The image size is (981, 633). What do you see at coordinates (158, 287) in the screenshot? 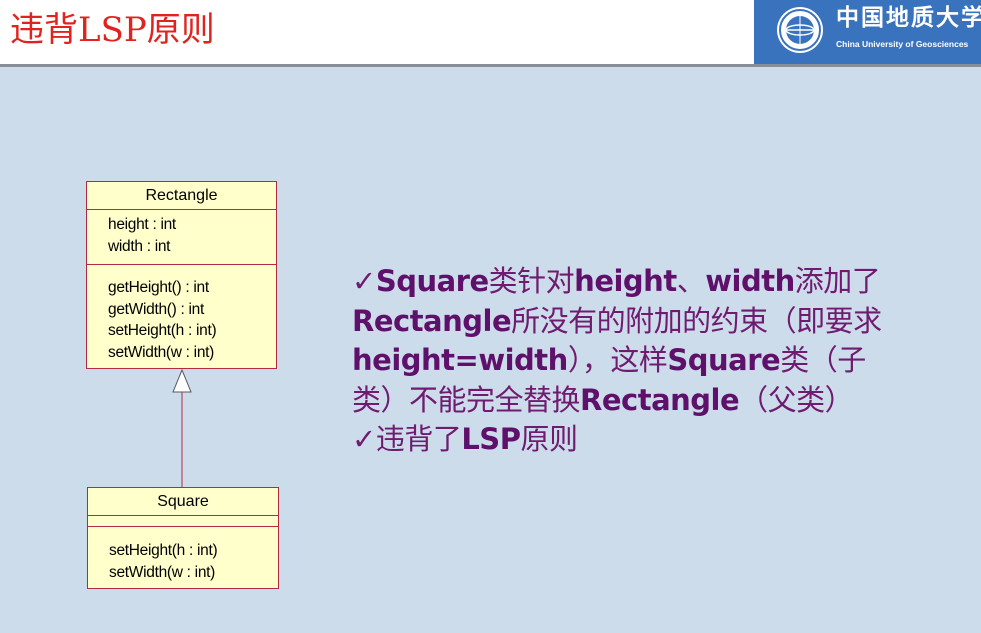
I see `uml-operation: getHeight() : int` at bounding box center [158, 287].